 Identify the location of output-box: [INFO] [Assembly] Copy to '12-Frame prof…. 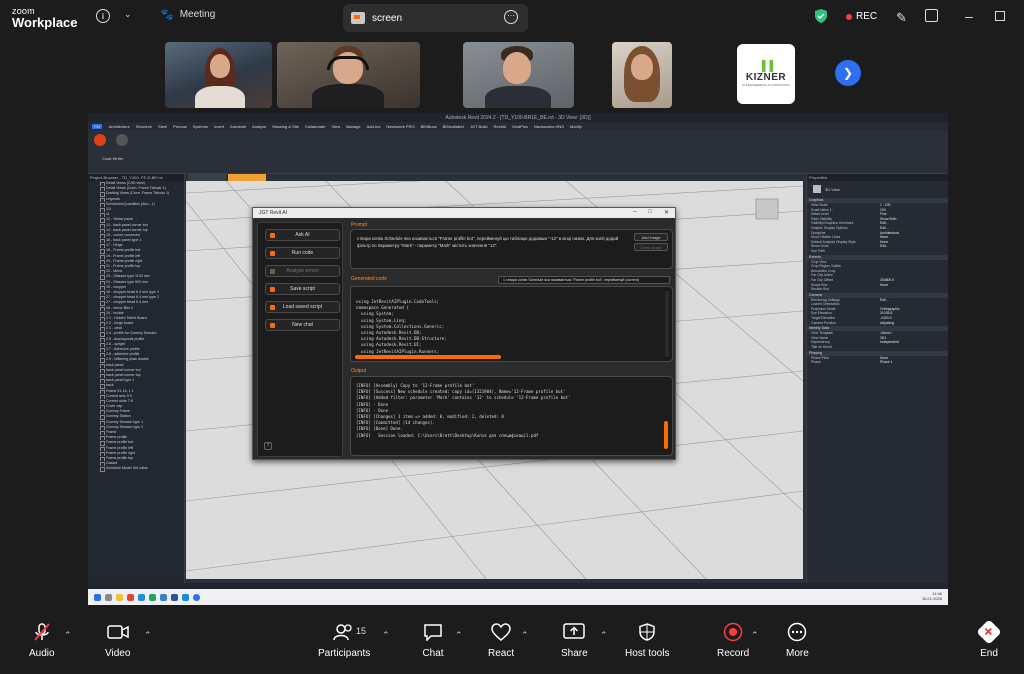
(511, 416).